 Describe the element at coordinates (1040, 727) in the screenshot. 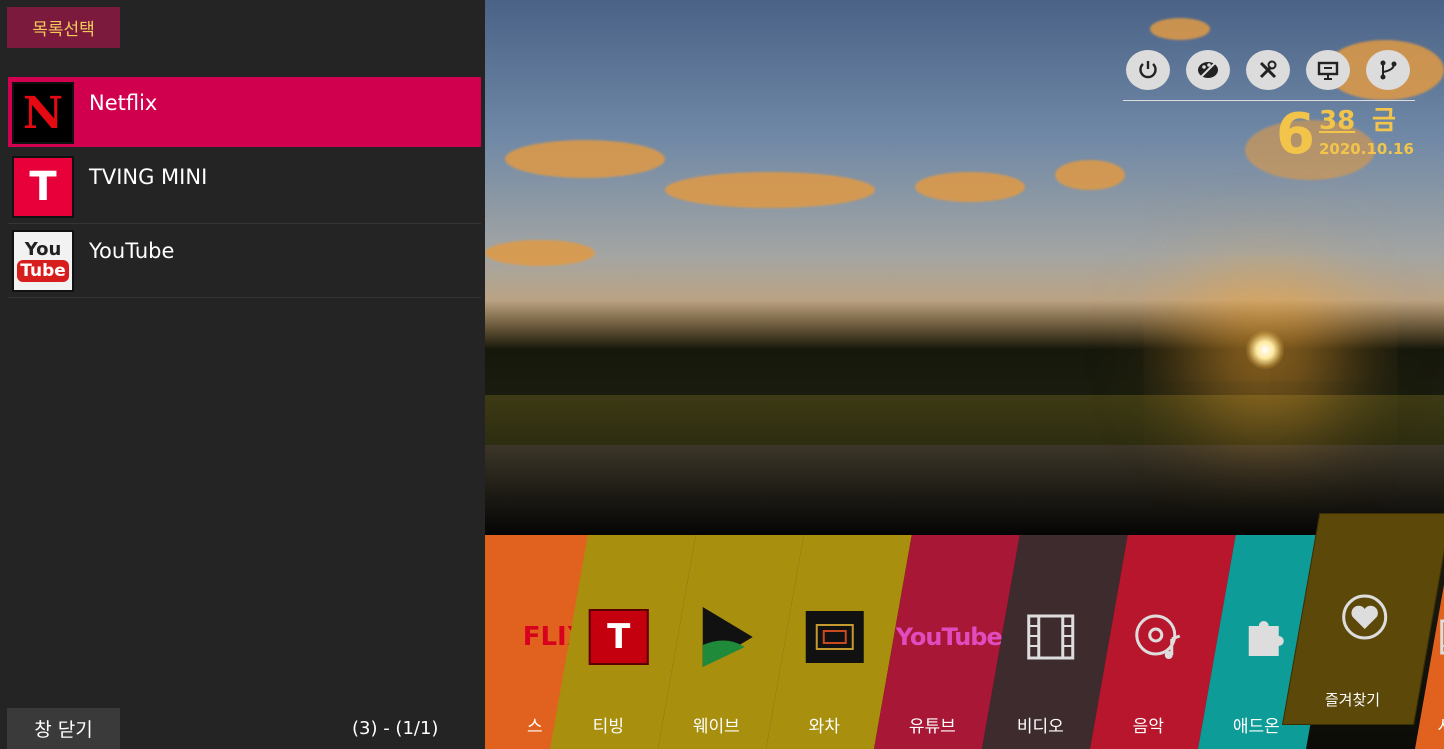

I see `tile-label: 비디오` at that location.